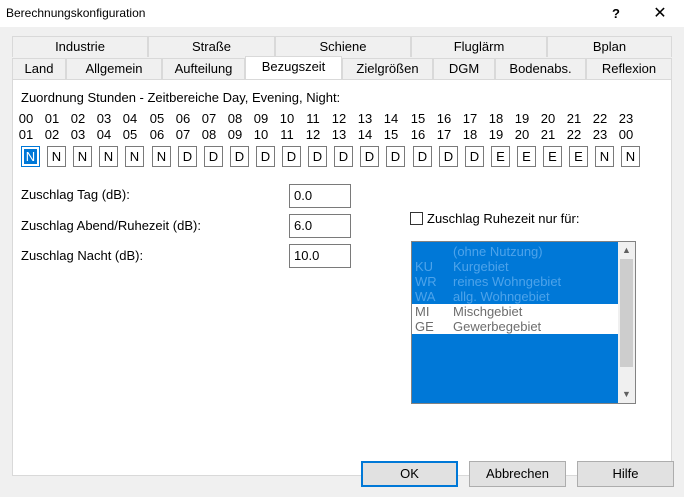  What do you see at coordinates (626, 118) in the screenshot?
I see `hour-from-label: 23` at bounding box center [626, 118].